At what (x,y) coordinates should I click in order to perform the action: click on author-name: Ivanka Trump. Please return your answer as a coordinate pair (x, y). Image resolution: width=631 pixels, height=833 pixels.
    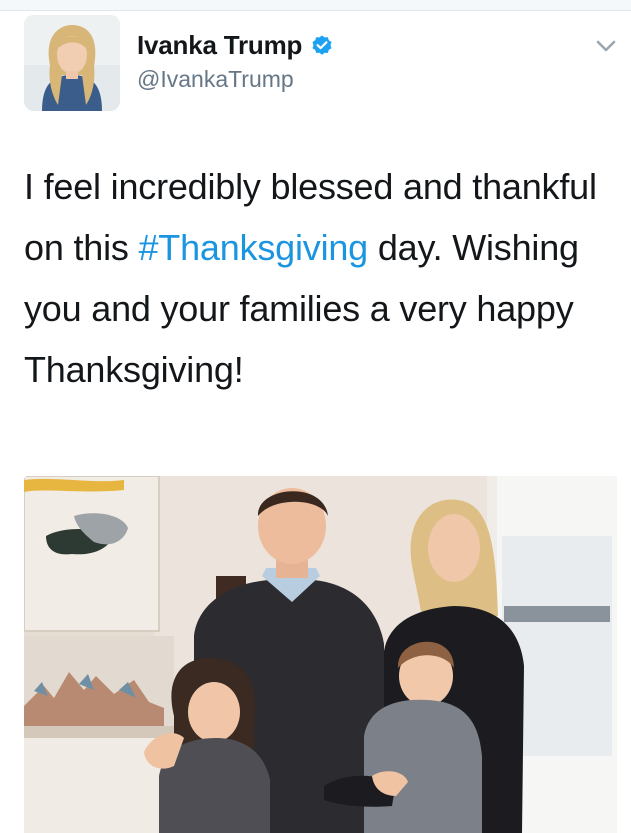
    Looking at the image, I should click on (235, 45).